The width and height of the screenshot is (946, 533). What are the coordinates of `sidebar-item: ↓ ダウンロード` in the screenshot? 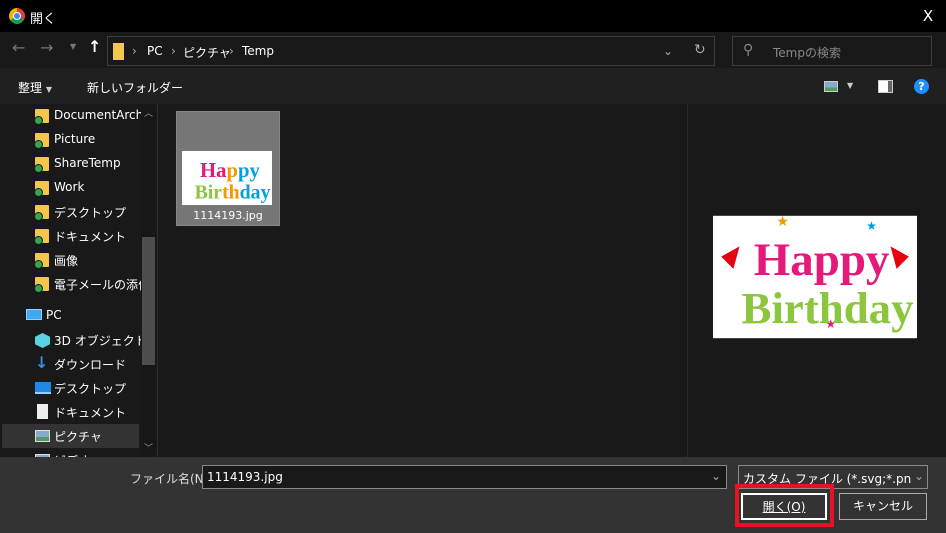 It's located at (70, 364).